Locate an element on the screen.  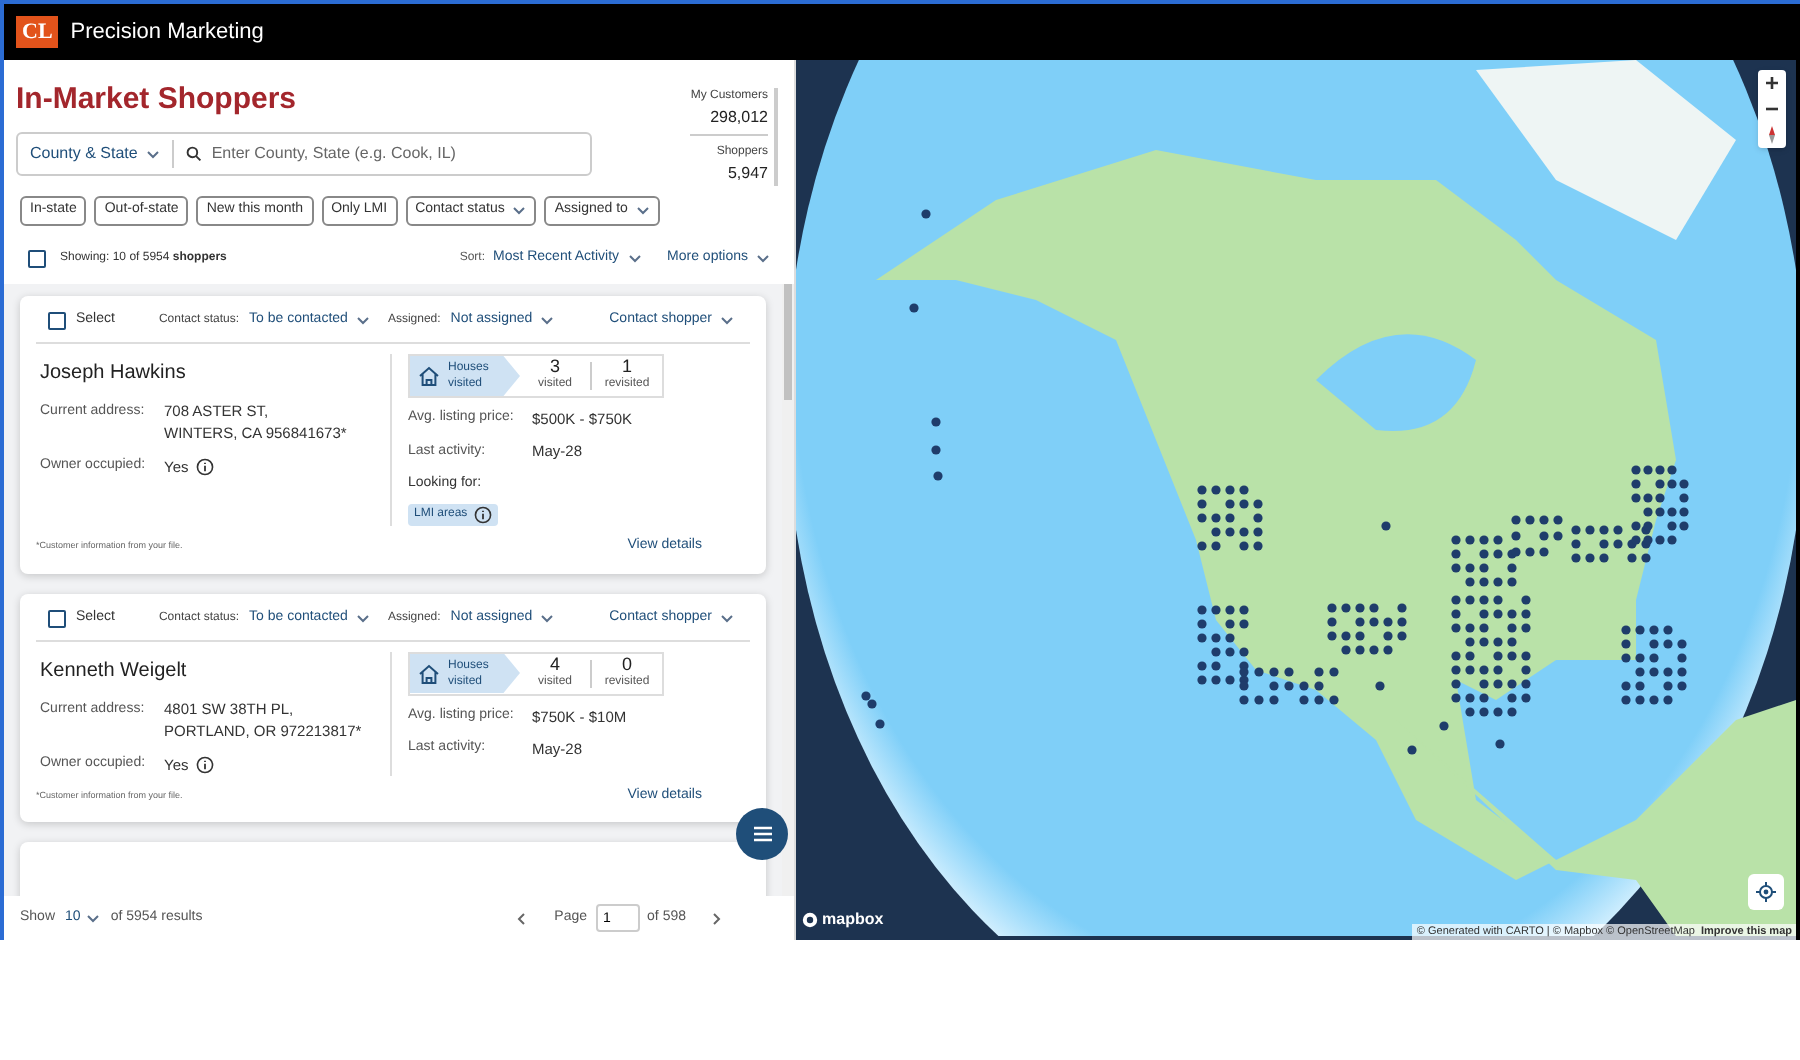
scope-dropdown: County & State is located at coordinates (84, 154).